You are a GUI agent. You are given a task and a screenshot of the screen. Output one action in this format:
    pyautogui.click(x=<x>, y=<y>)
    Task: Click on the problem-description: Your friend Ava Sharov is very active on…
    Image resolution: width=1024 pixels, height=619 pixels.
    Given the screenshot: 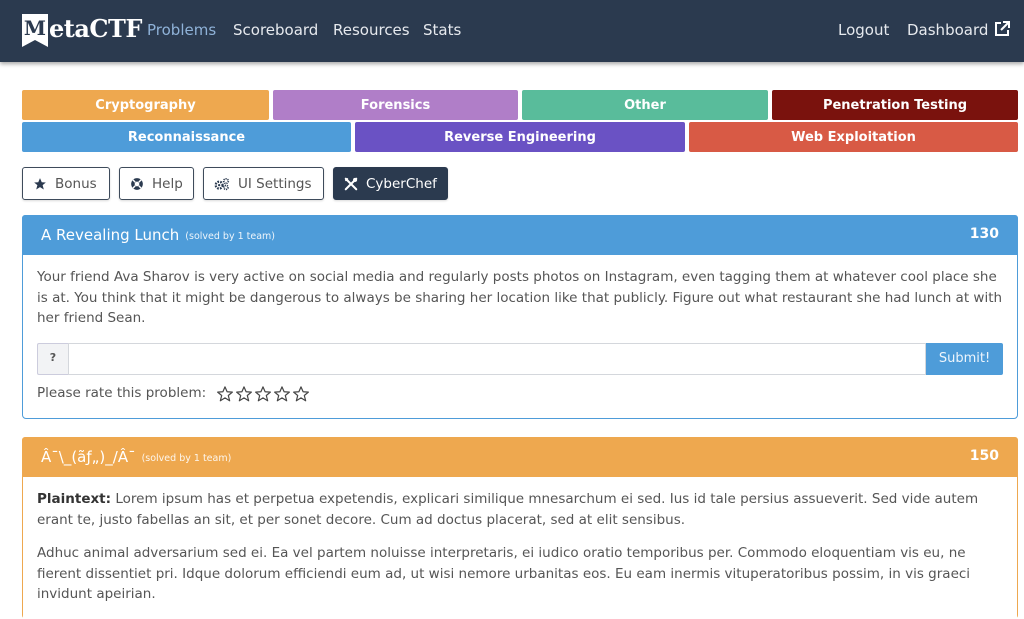 What is the action you would take?
    pyautogui.click(x=520, y=297)
    